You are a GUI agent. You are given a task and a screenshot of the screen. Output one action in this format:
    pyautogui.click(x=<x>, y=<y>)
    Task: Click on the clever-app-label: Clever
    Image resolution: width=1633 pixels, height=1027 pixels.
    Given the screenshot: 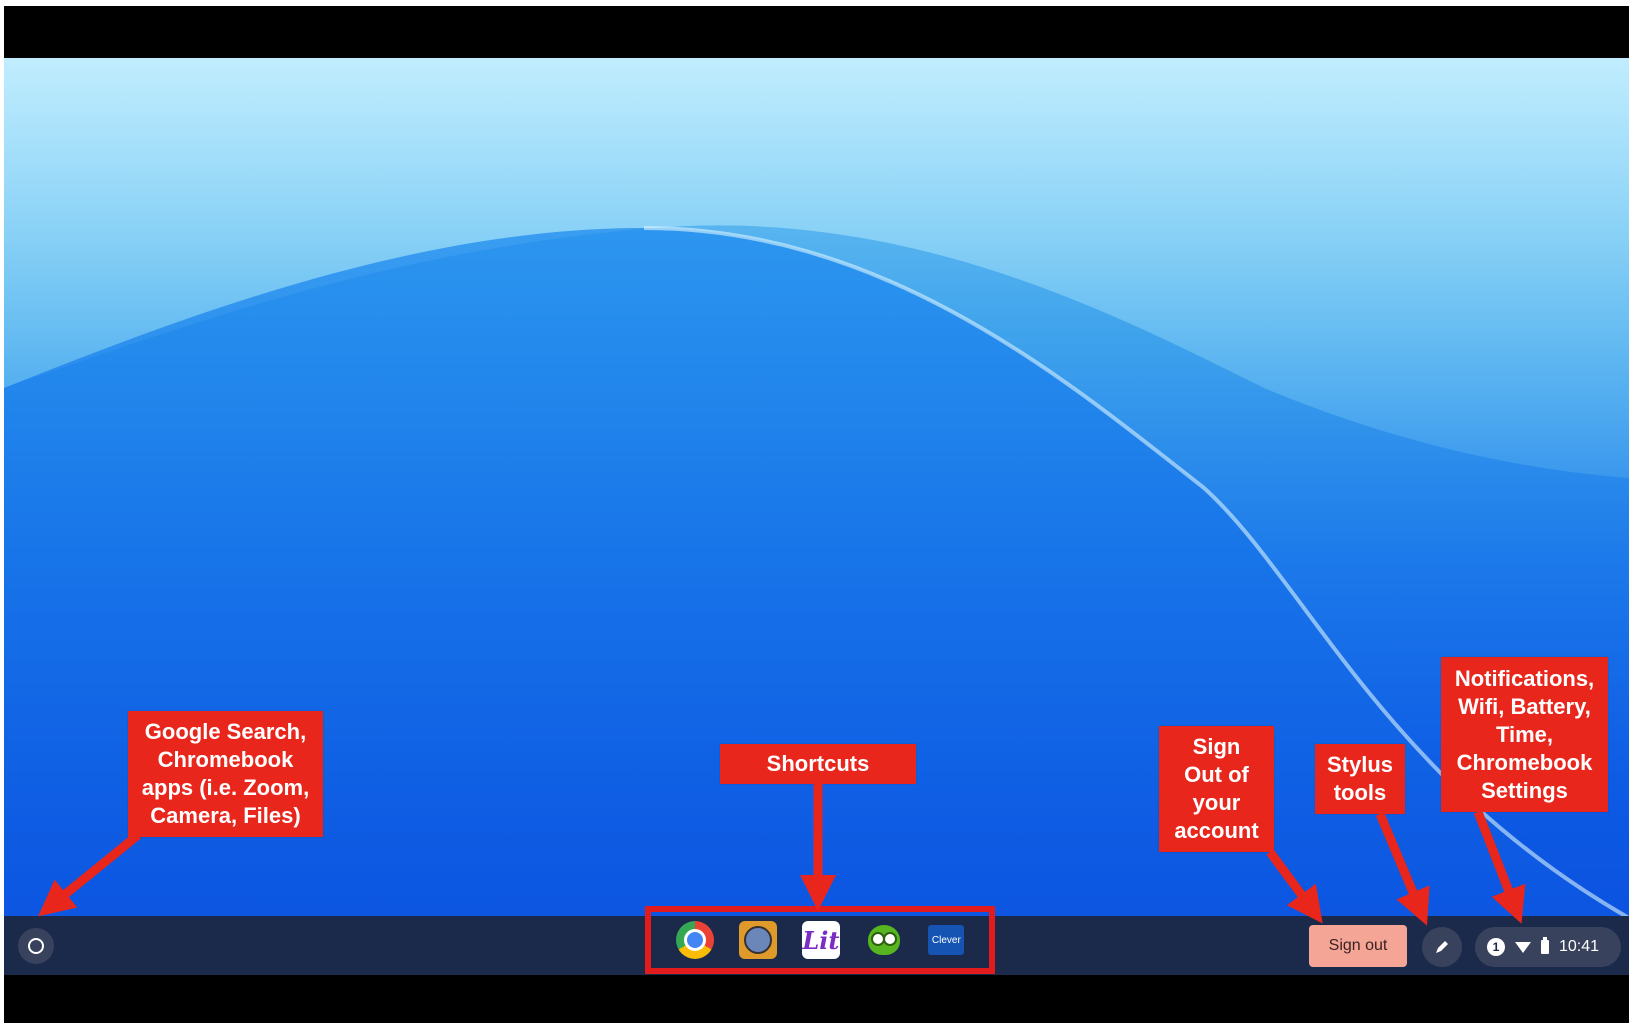 What is the action you would take?
    pyautogui.click(x=946, y=940)
    